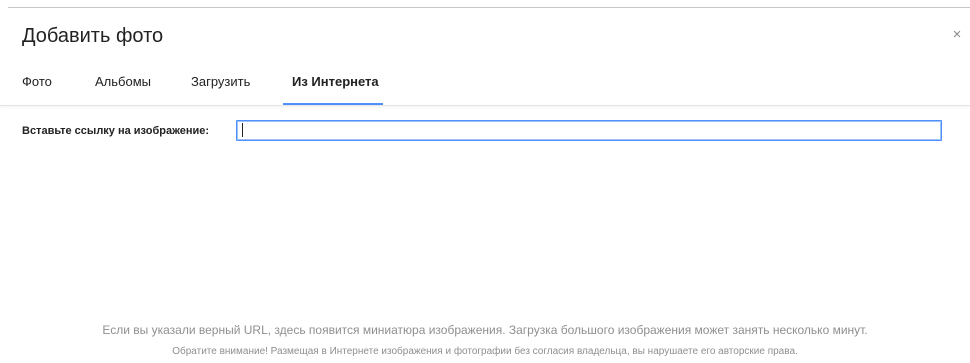 This screenshot has height=363, width=970. I want to click on image-url-label: Вставьте ссылку на изображение:, so click(116, 131).